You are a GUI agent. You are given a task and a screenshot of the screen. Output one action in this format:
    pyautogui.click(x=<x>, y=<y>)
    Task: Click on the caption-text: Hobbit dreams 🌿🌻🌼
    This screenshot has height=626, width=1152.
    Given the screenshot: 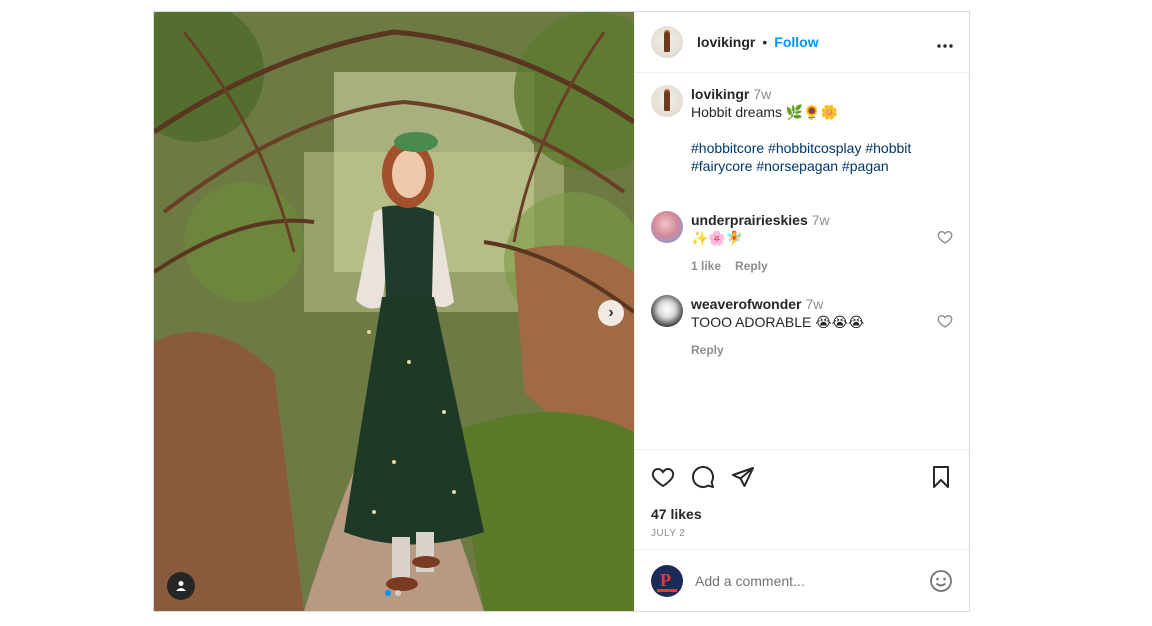 What is the action you would take?
    pyautogui.click(x=765, y=112)
    